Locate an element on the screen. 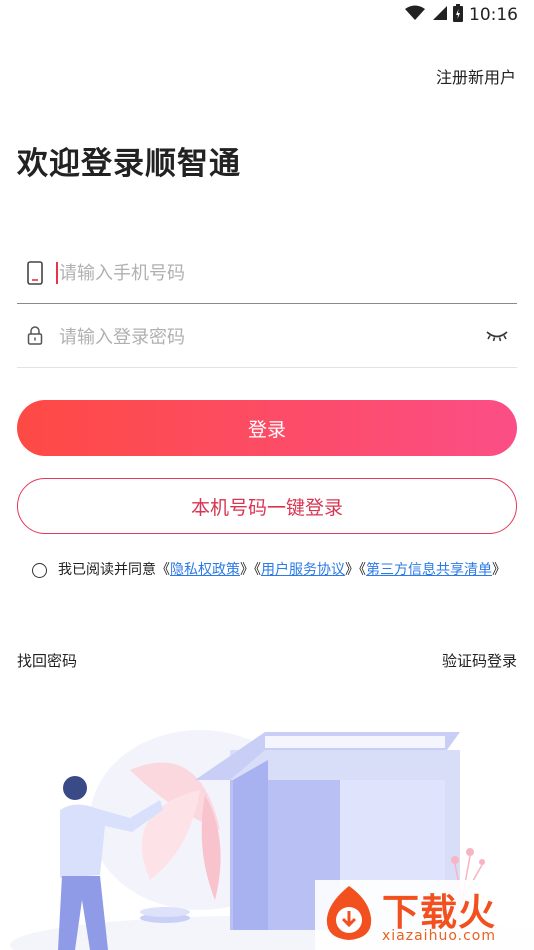 The image size is (534, 950). phone-field is located at coordinates (267, 272).